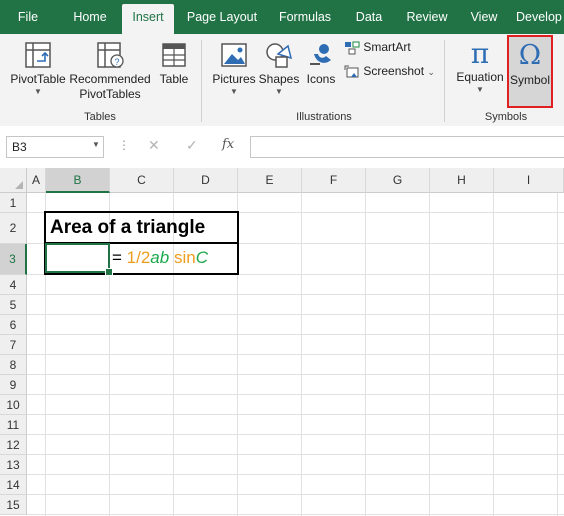  I want to click on column-header-i: I, so click(529, 180).